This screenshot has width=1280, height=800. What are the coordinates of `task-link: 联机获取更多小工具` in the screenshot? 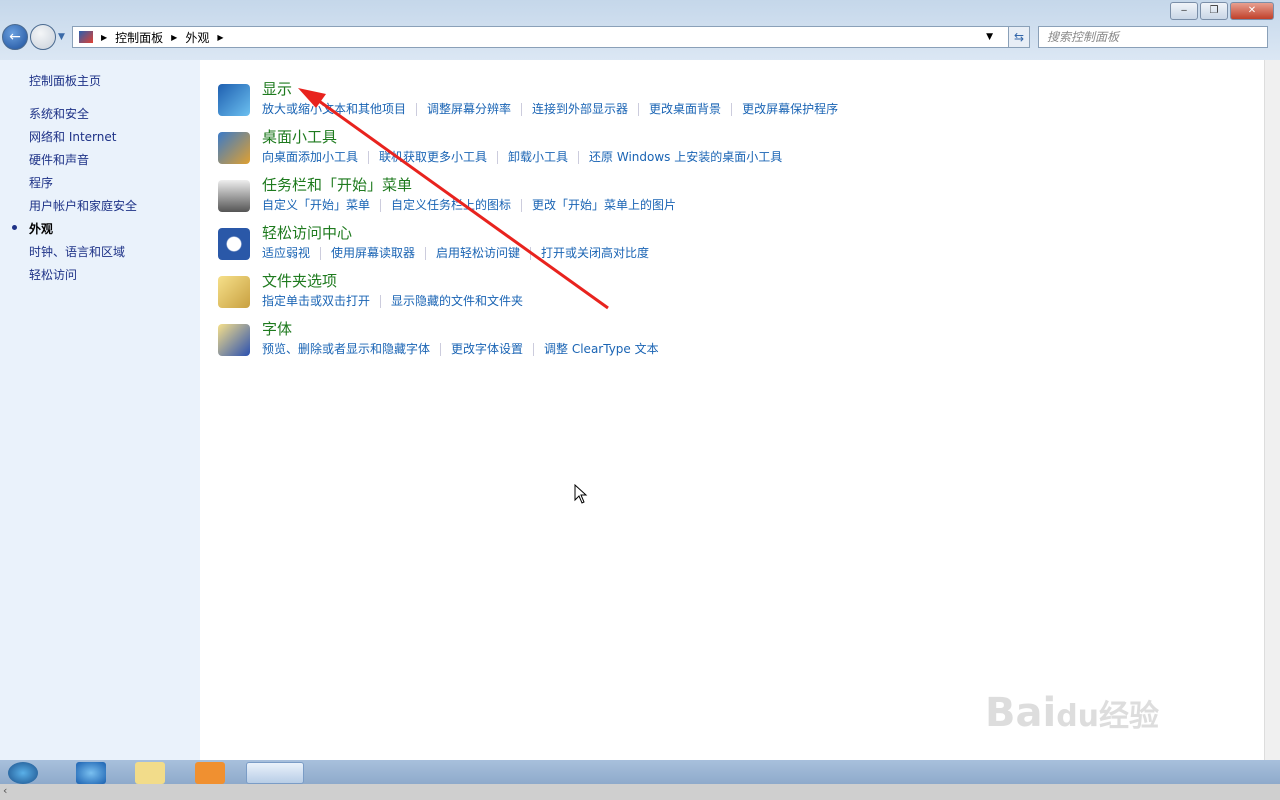 It's located at (433, 157).